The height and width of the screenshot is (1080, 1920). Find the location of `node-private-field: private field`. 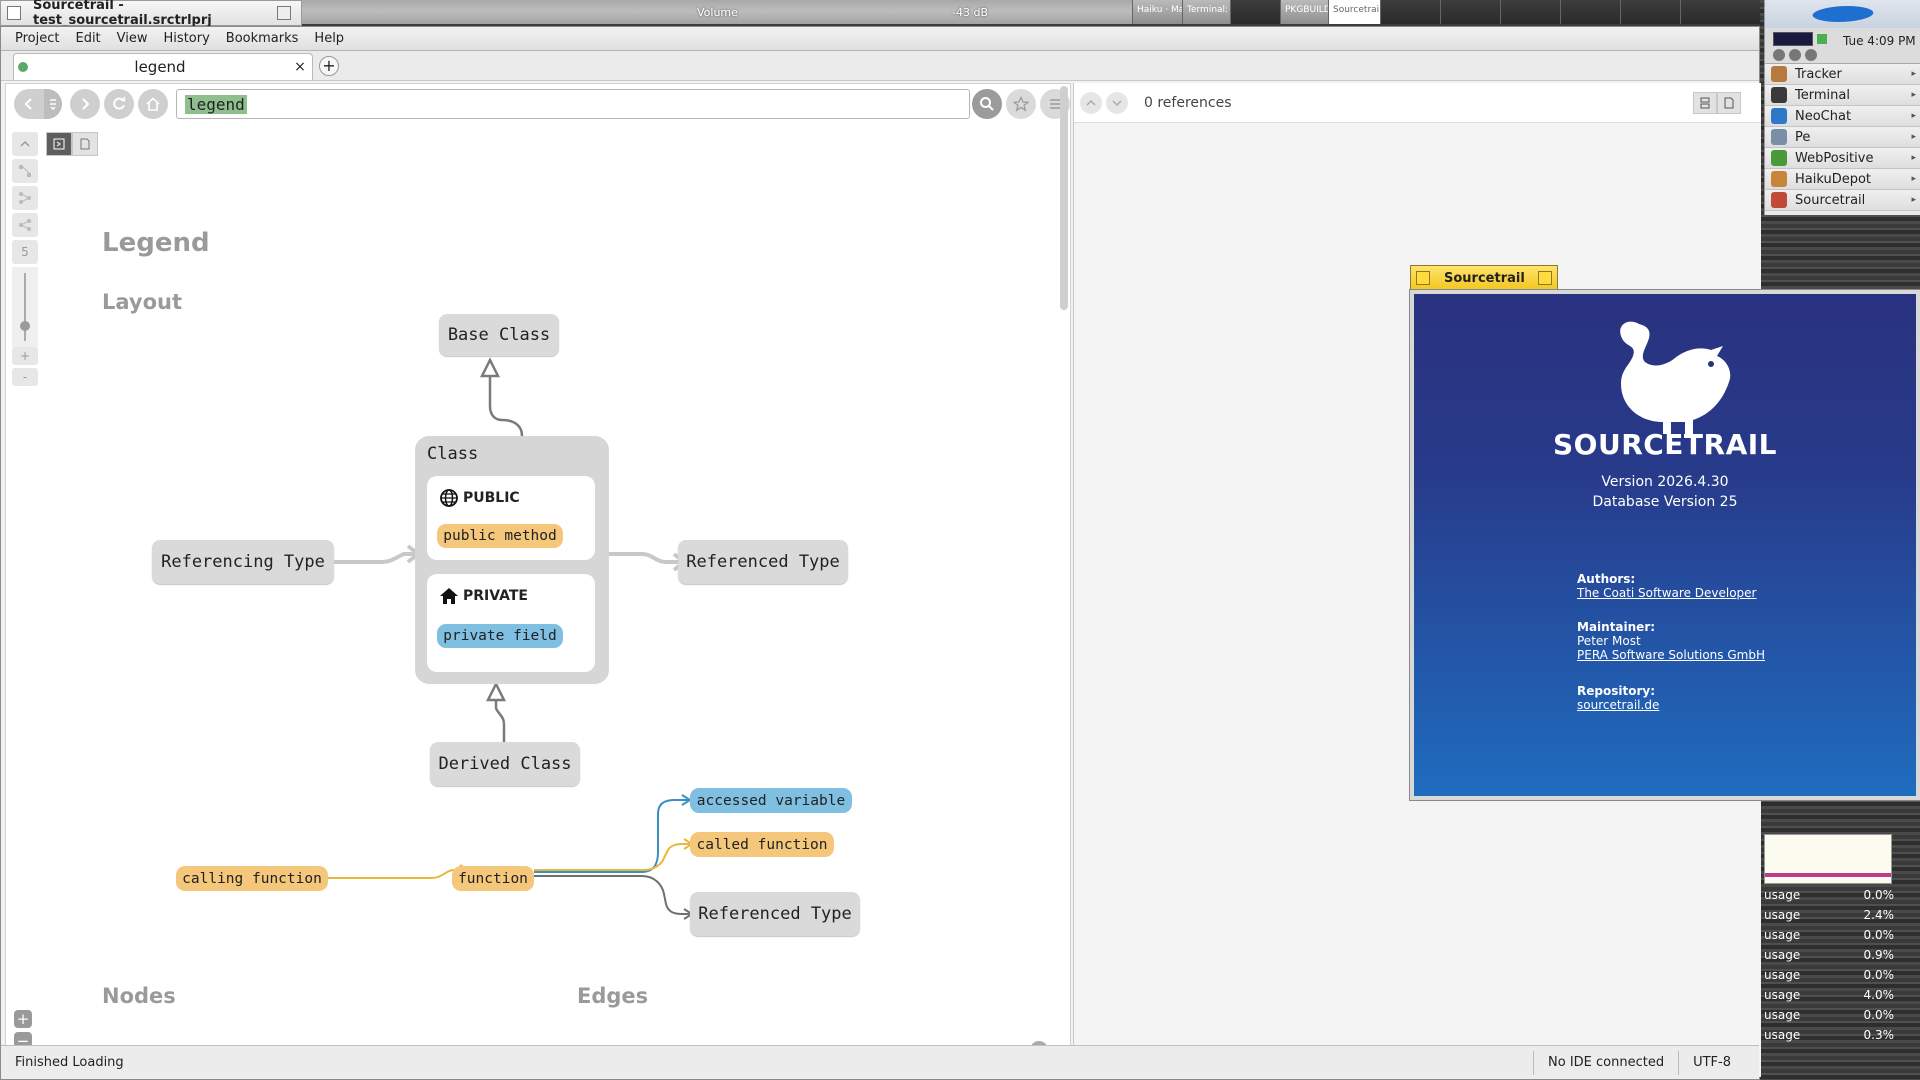

node-private-field: private field is located at coordinates (500, 636).